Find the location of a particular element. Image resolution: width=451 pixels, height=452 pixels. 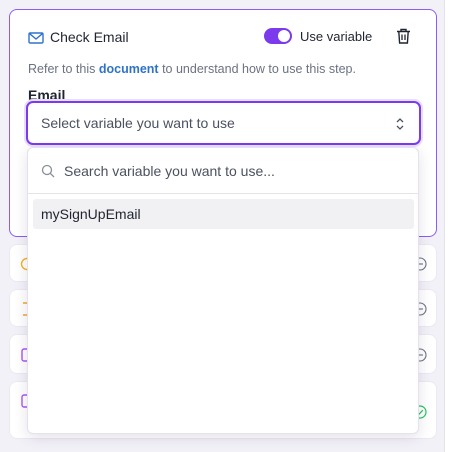

variable-search-input is located at coordinates (234, 171).